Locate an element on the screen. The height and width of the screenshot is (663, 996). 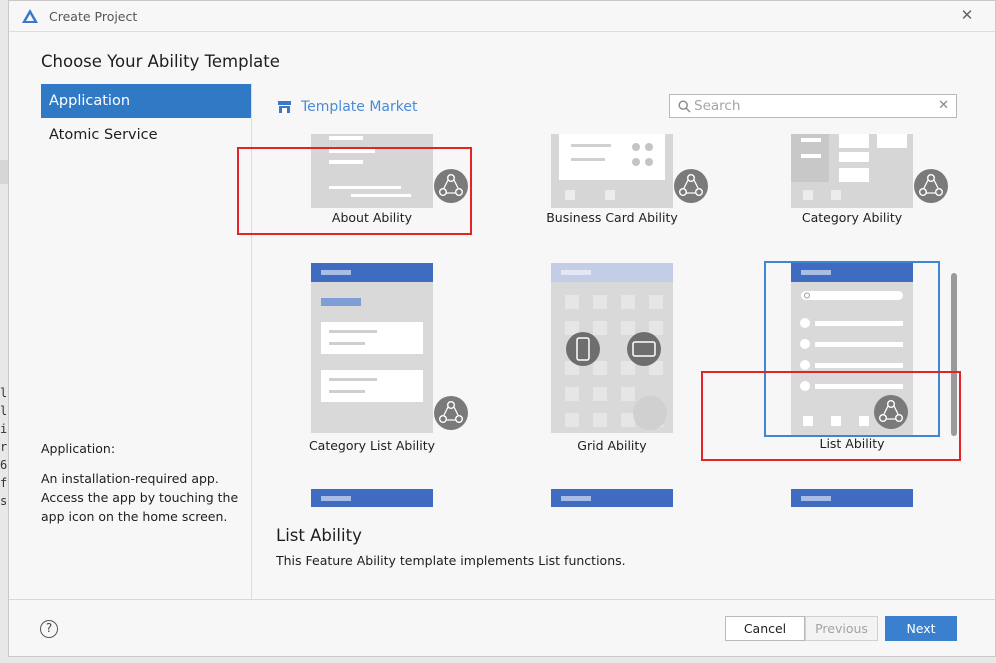
category-description-title: Application: is located at coordinates (78, 448).